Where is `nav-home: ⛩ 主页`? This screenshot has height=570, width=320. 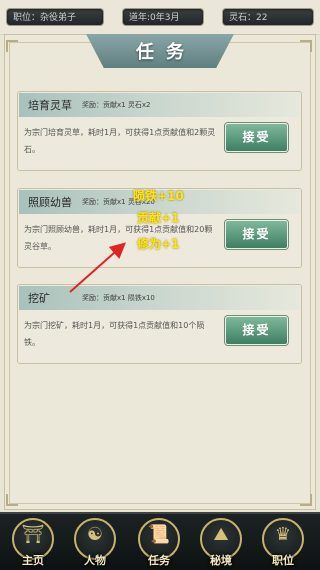
nav-home: ⛩ 主页 is located at coordinates (33, 541).